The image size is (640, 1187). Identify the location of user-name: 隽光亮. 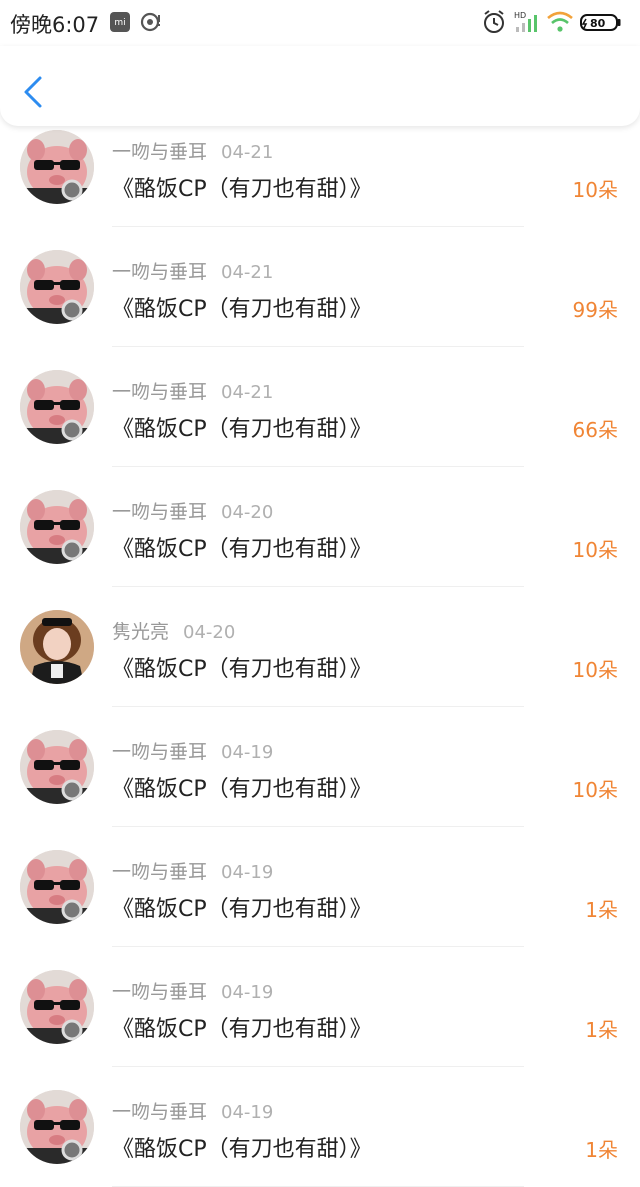
(141, 632).